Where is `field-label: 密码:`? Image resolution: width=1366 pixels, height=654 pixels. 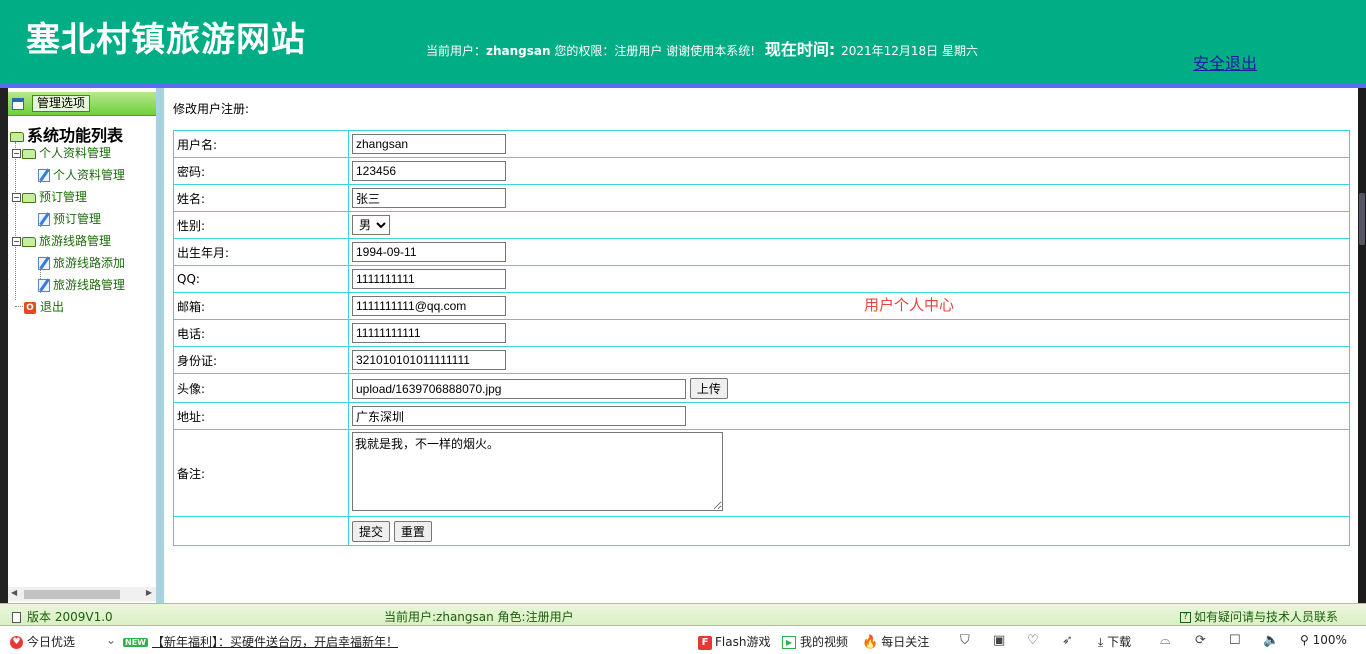
field-label: 密码: is located at coordinates (261, 171).